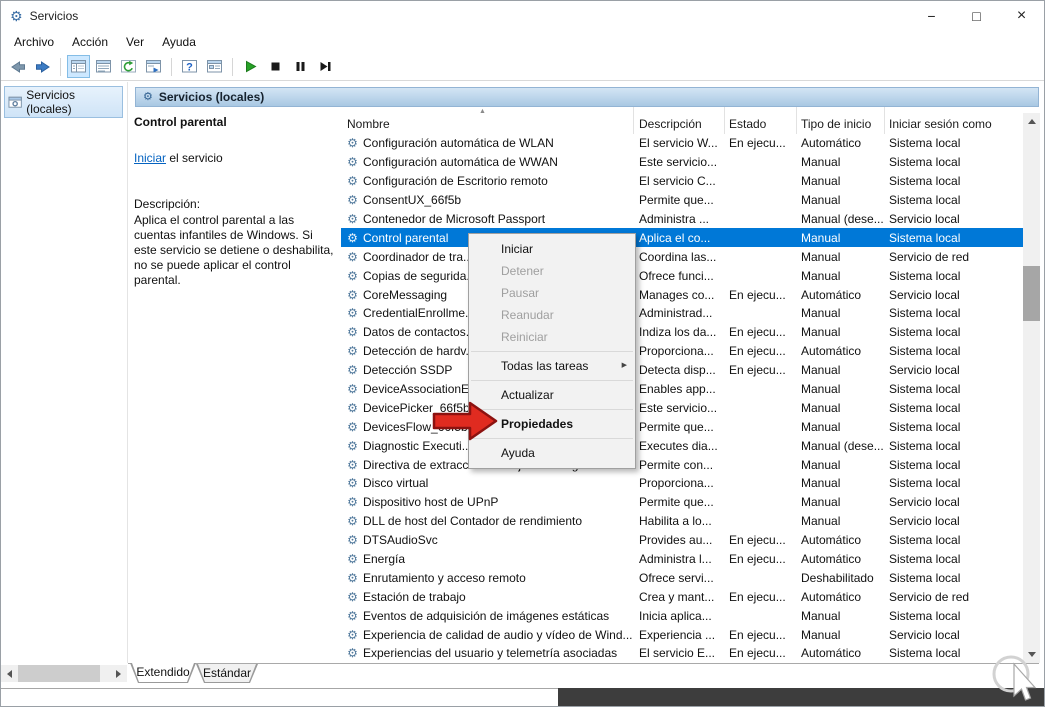 The image size is (1045, 707). Describe the element at coordinates (552, 380) in the screenshot. I see `menu-separator` at that location.